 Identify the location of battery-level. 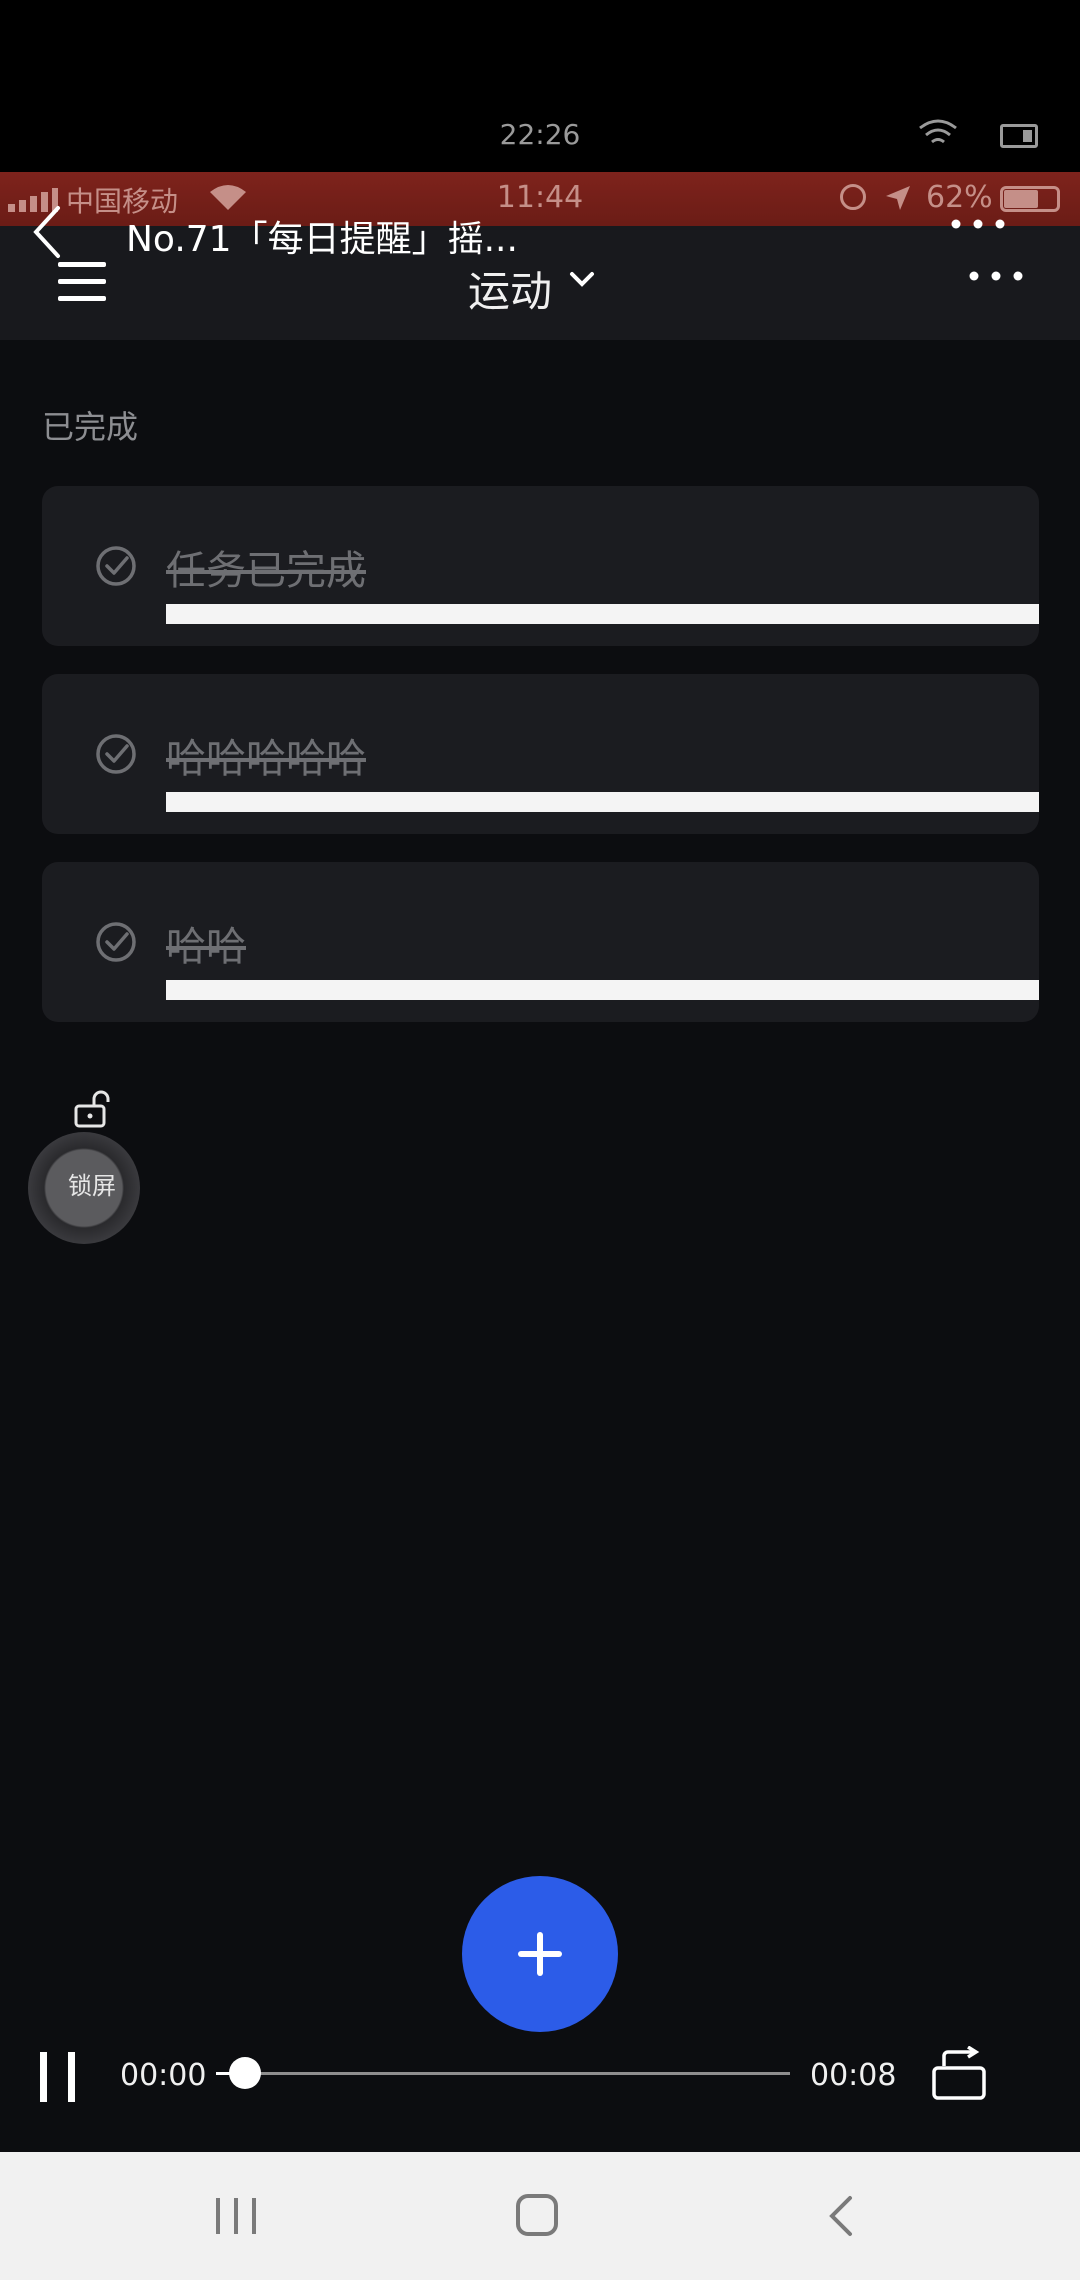
(1021, 199).